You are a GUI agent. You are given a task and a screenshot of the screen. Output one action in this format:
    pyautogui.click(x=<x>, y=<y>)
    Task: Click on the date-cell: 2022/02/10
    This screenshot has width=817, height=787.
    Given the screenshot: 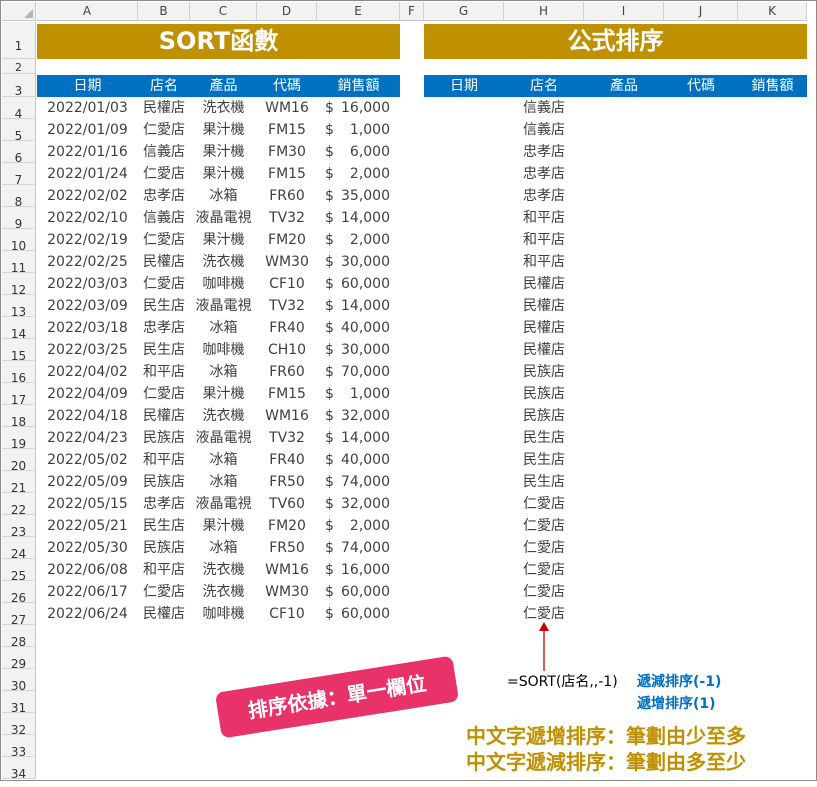 What is the action you would take?
    pyautogui.click(x=87, y=218)
    